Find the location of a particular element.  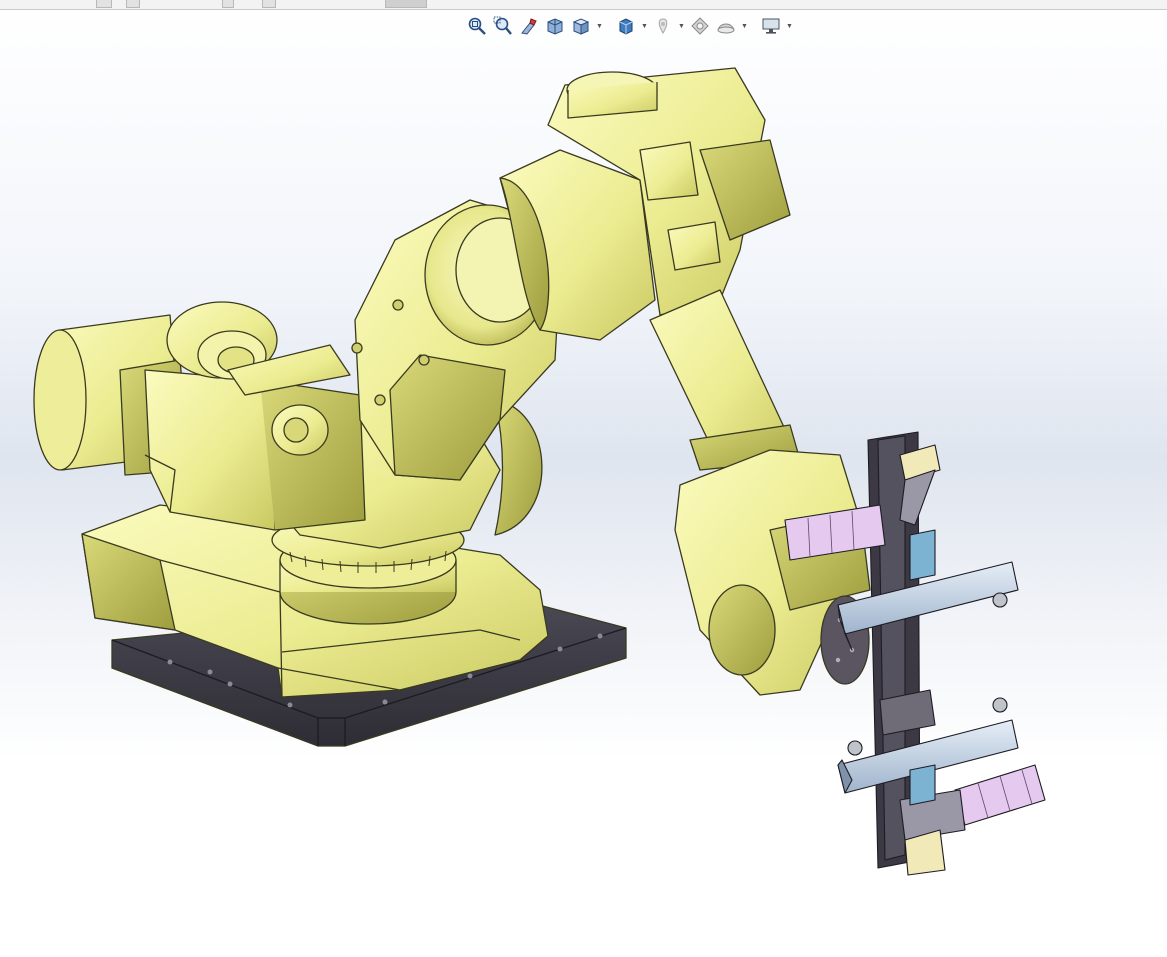

toolbar-tab-selected is located at coordinates (406, 4).